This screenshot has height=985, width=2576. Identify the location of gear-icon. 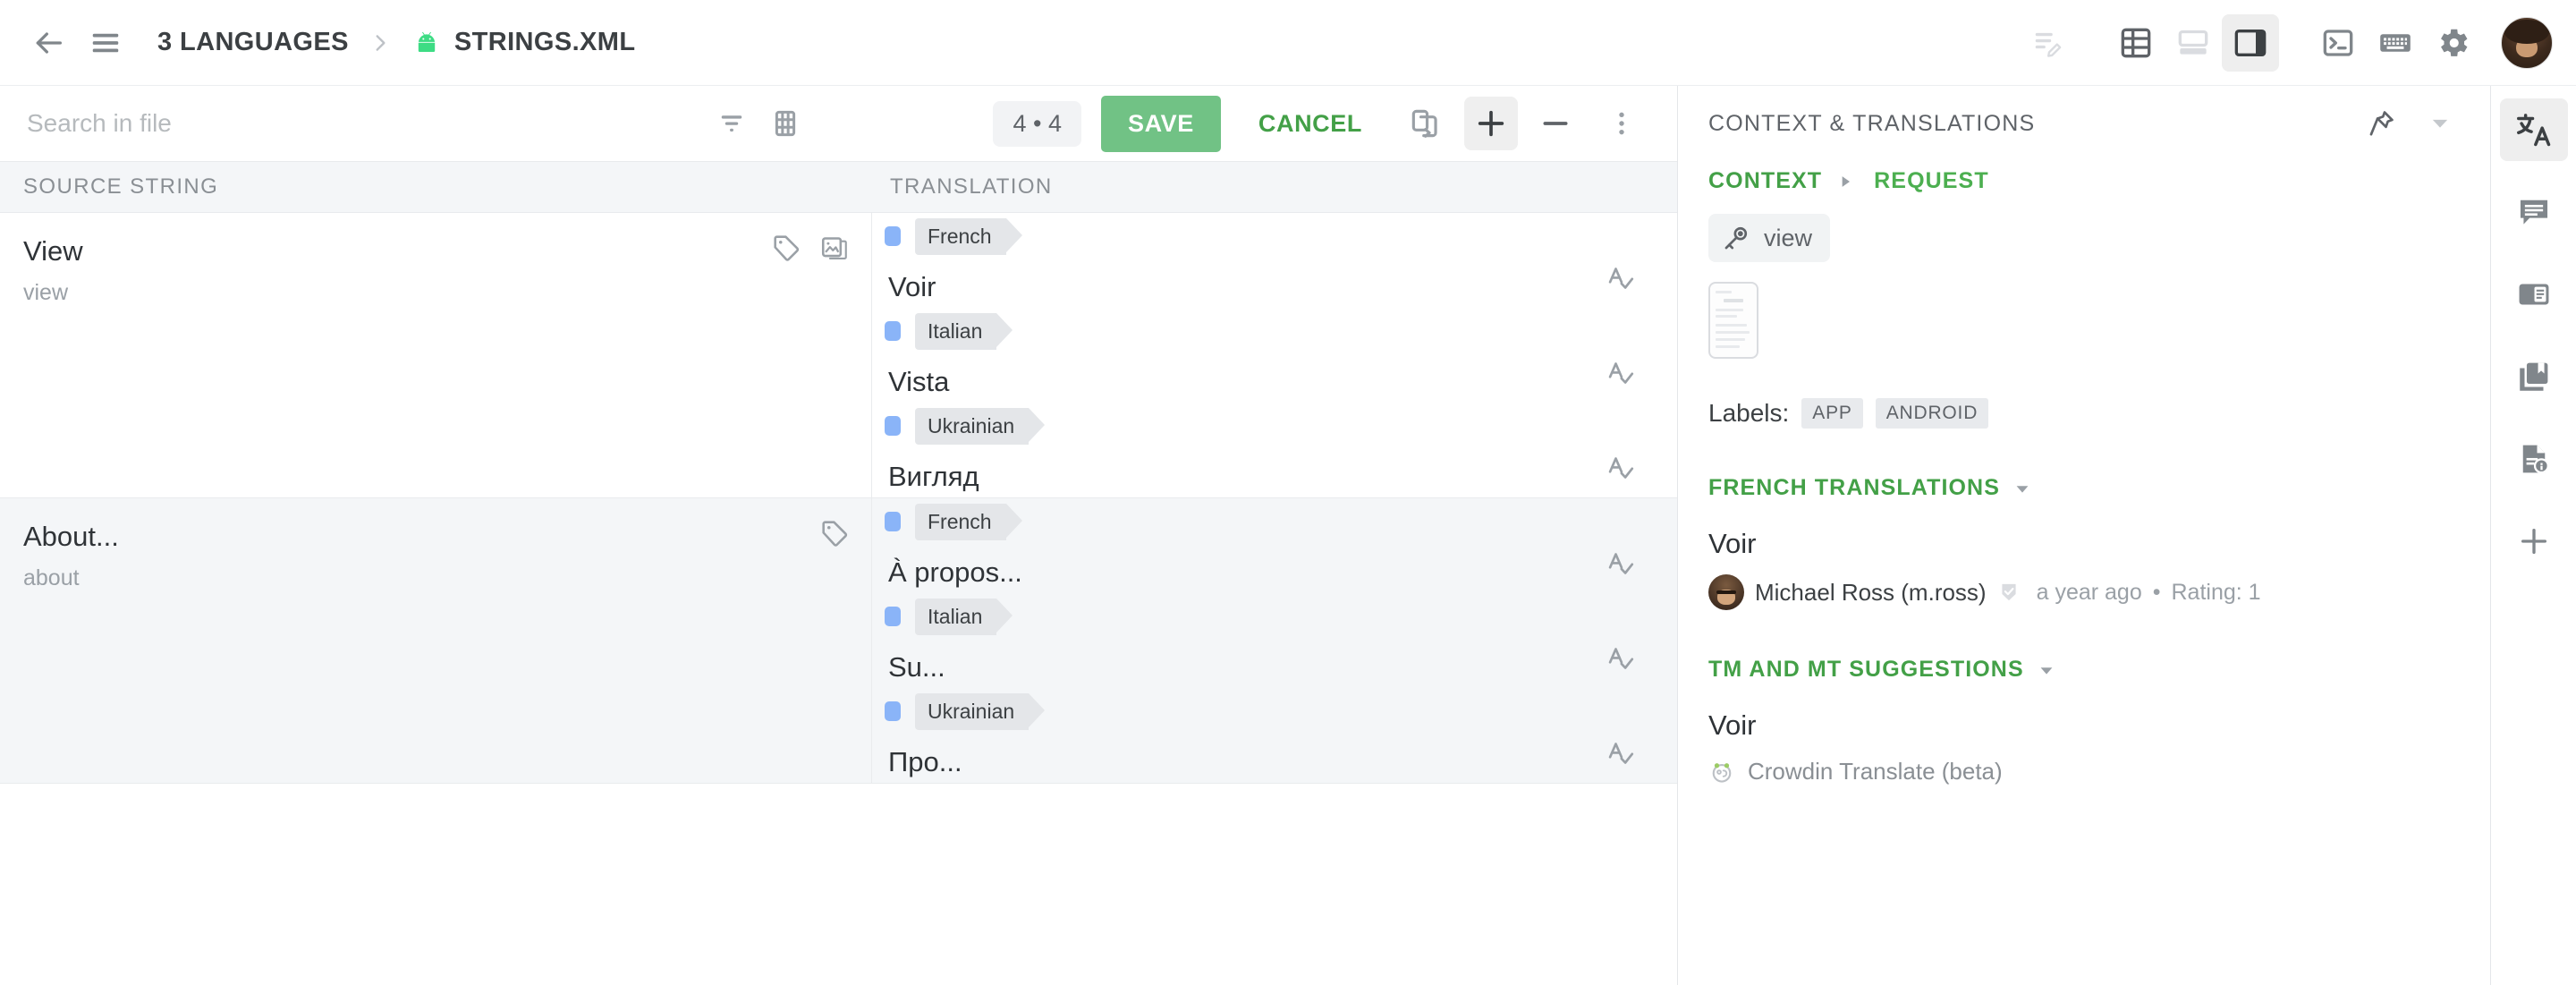
(2454, 42).